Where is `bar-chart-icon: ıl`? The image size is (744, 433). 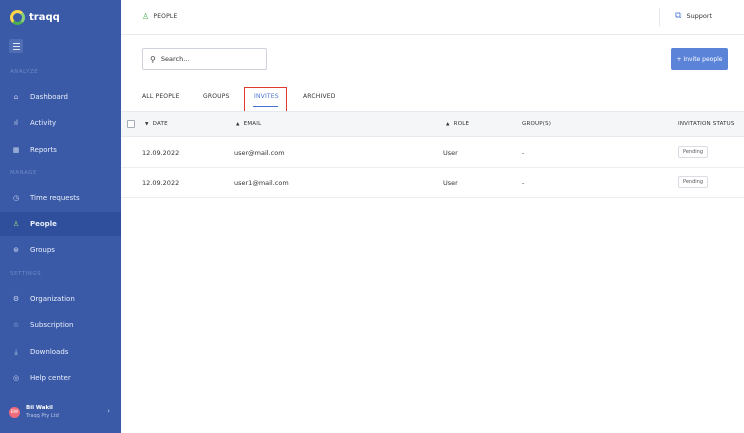 bar-chart-icon: ıl is located at coordinates (16, 123).